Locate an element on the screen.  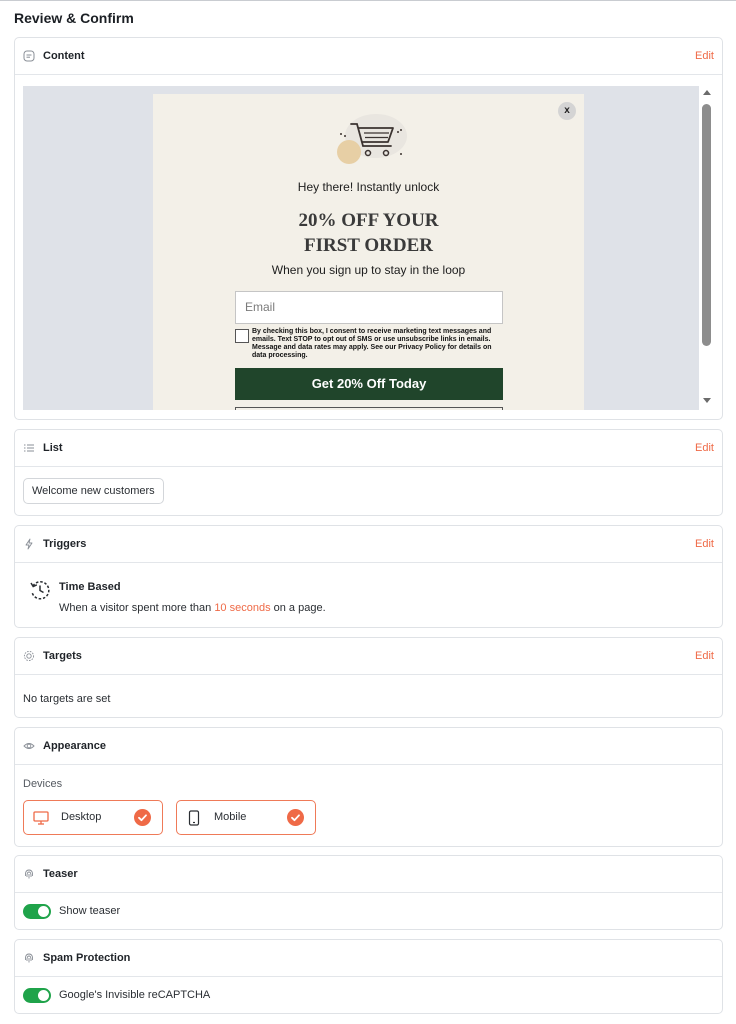
teaser-card: Teaser Show teaser is located at coordinates (368, 892).